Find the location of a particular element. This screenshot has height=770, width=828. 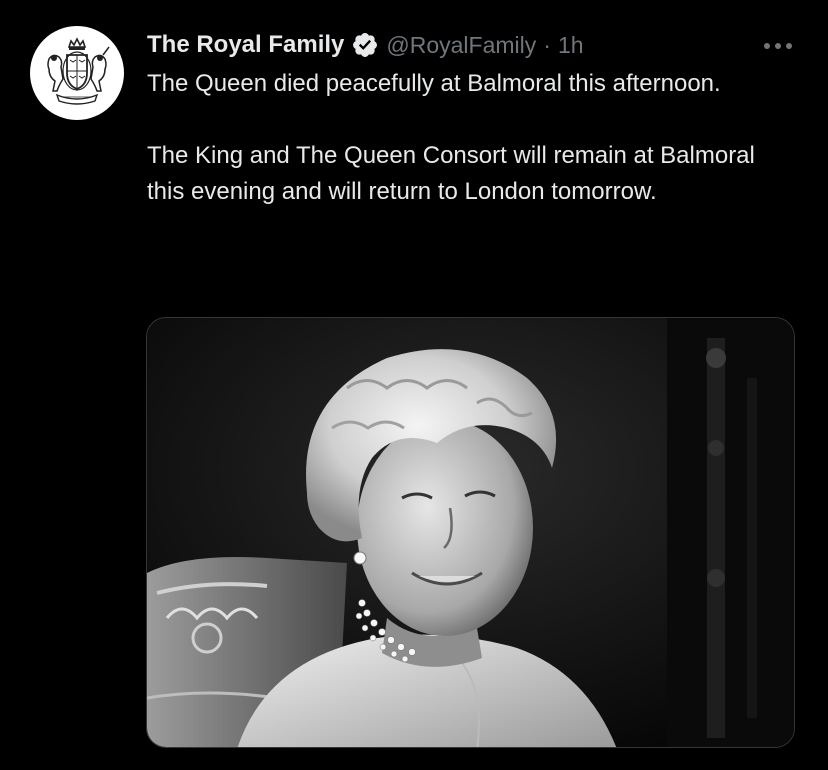

avatar is located at coordinates (77, 73).